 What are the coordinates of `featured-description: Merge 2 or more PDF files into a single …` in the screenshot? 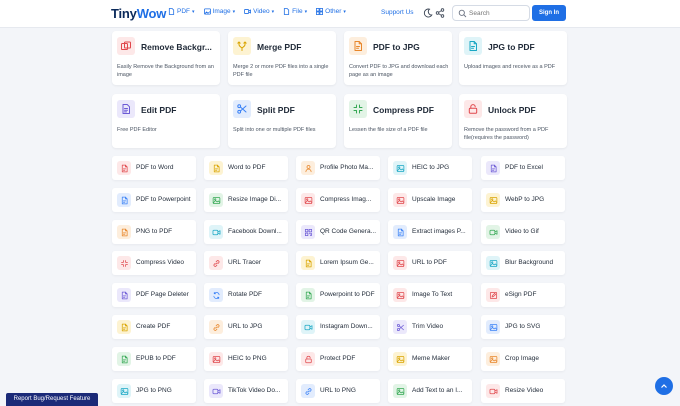 It's located at (281, 71).